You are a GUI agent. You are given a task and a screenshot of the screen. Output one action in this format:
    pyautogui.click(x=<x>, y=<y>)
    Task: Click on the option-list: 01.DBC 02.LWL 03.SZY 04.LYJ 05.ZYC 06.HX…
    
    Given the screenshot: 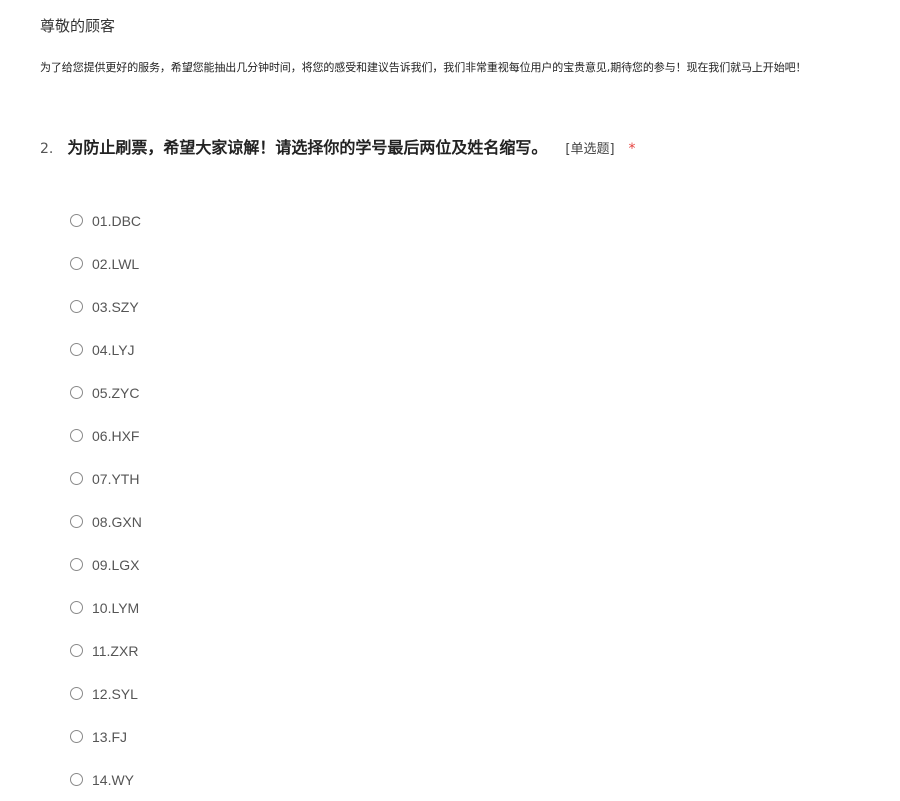 What is the action you would take?
    pyautogui.click(x=106, y=500)
    